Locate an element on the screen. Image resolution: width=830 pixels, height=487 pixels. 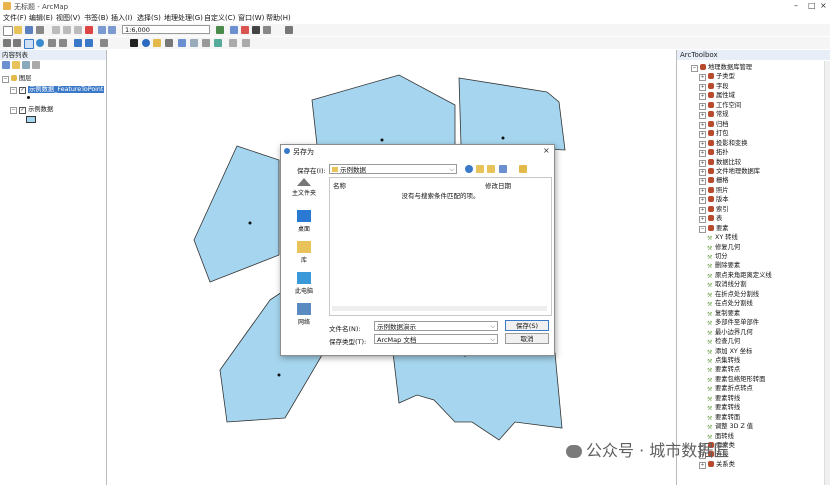
toolbox-tool: ⚒ 多部件至单部件 is located at coordinates (733, 322).